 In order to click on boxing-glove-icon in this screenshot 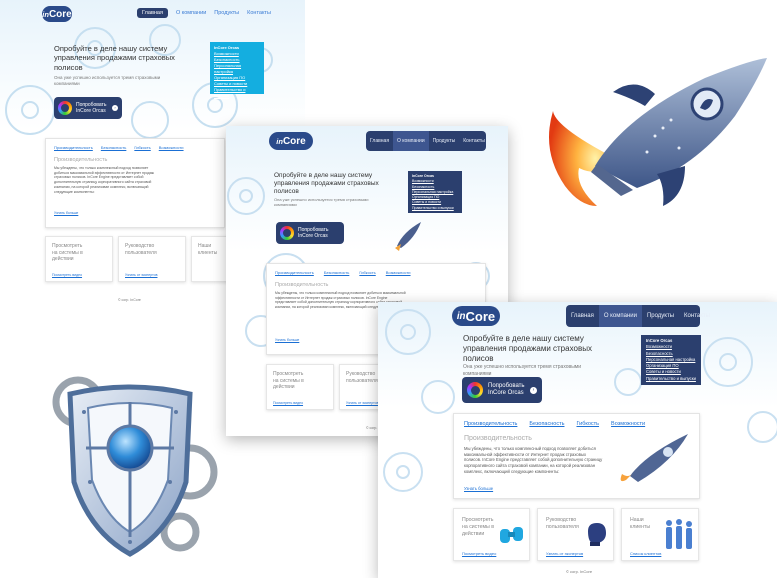, I will do `click(597, 534)`.